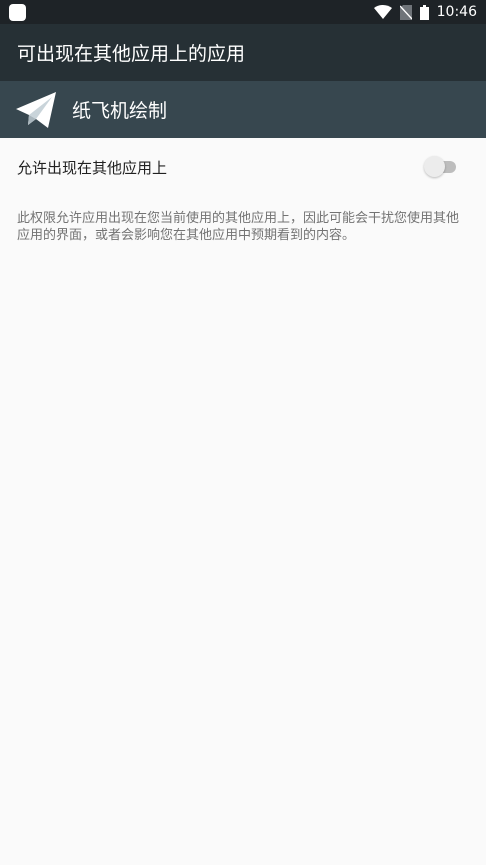 This screenshot has height=865, width=486. I want to click on allow-overlay-switch, so click(441, 167).